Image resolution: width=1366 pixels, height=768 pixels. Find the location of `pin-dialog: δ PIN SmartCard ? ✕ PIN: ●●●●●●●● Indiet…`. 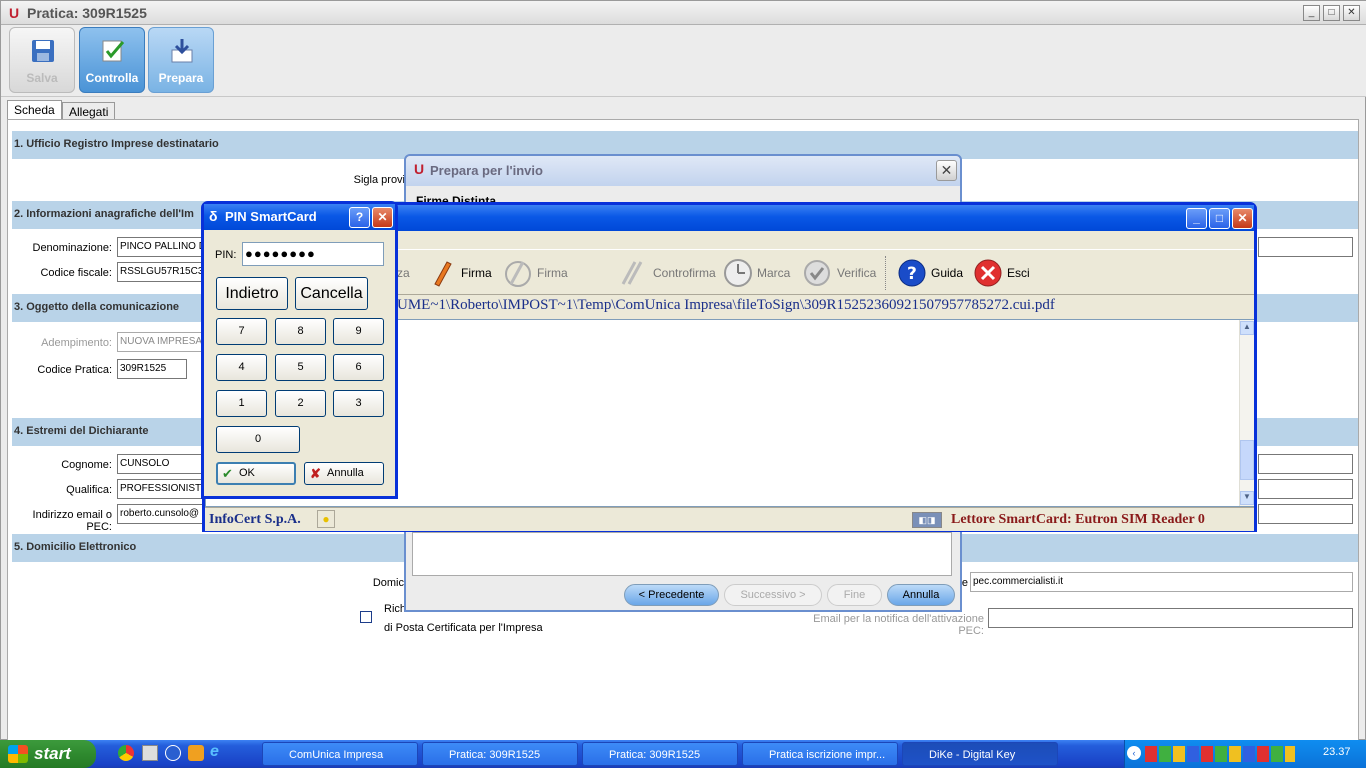

pin-dialog: δ PIN SmartCard ? ✕ PIN: ●●●●●●●● Indiet… is located at coordinates (299, 350).